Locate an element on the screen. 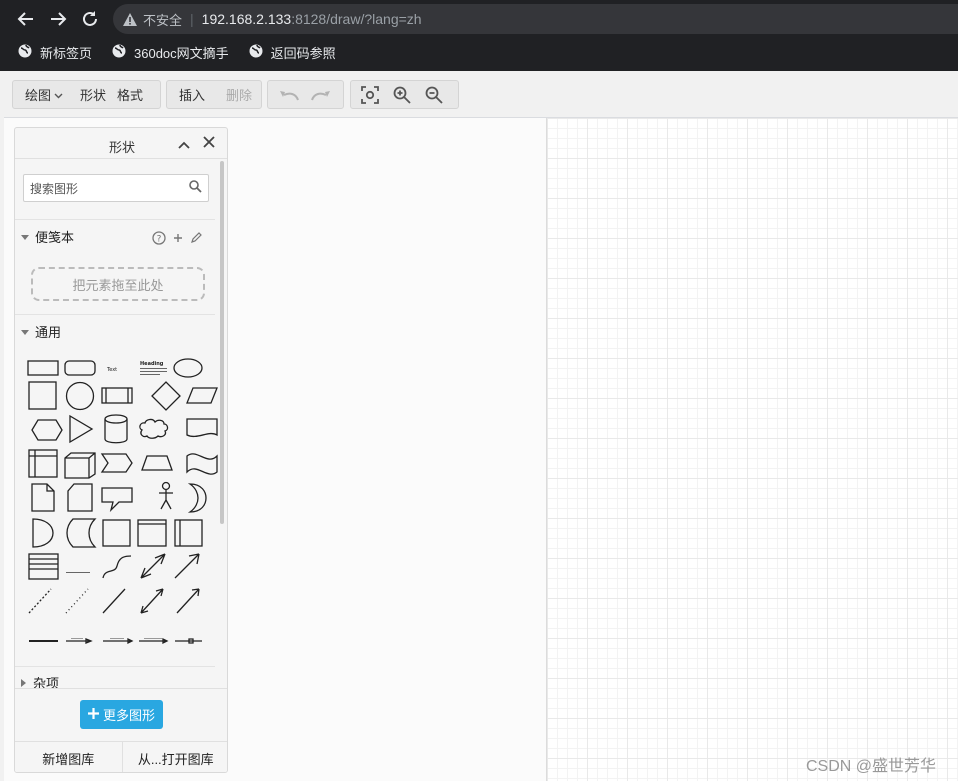 This screenshot has height=781, width=958. diamond-shape is located at coordinates (166, 396).